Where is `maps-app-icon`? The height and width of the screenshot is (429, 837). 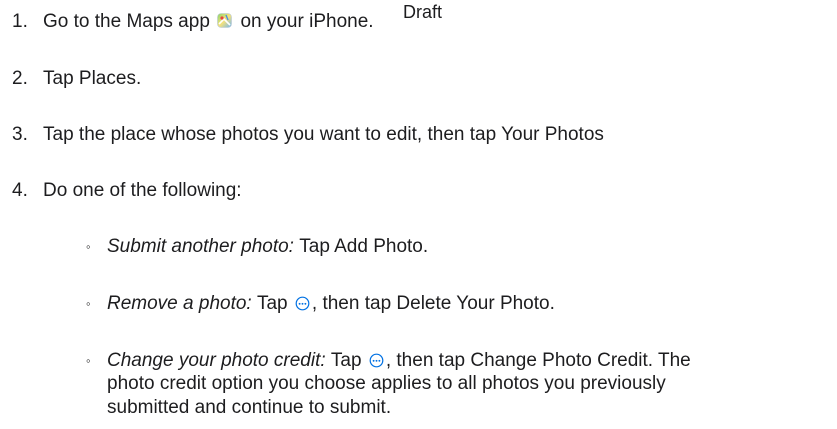 maps-app-icon is located at coordinates (224, 20).